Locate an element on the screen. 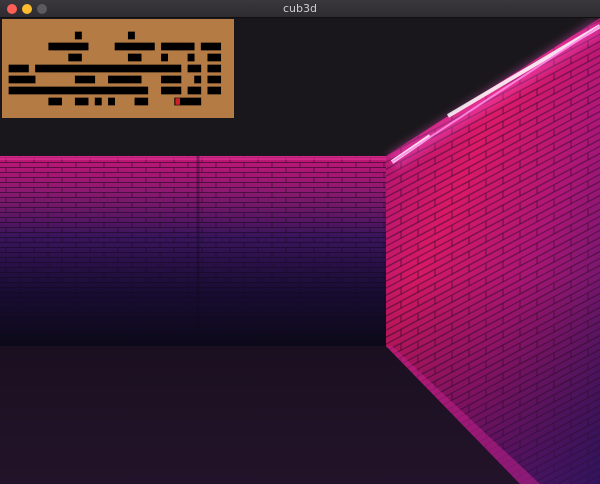  title-bar: cub3d is located at coordinates (300, 9).